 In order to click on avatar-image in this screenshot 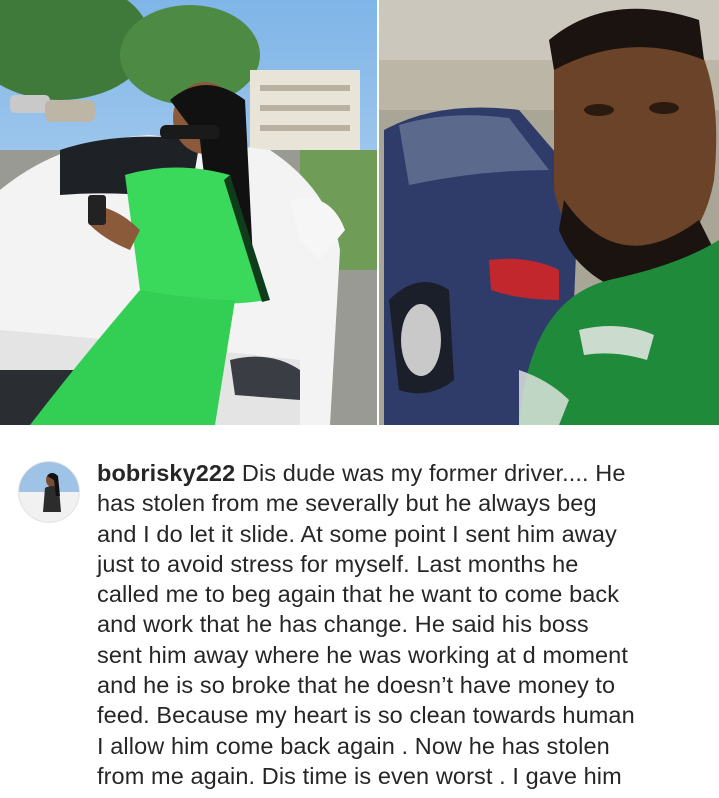, I will do `click(49, 492)`.